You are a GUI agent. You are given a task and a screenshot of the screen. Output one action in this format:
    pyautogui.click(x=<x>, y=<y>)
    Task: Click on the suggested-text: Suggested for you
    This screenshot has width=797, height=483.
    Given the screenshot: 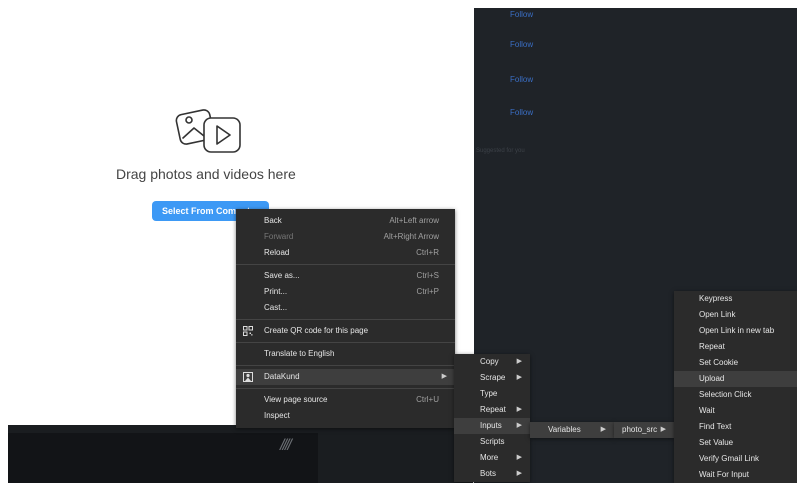 What is the action you would take?
    pyautogui.click(x=500, y=151)
    